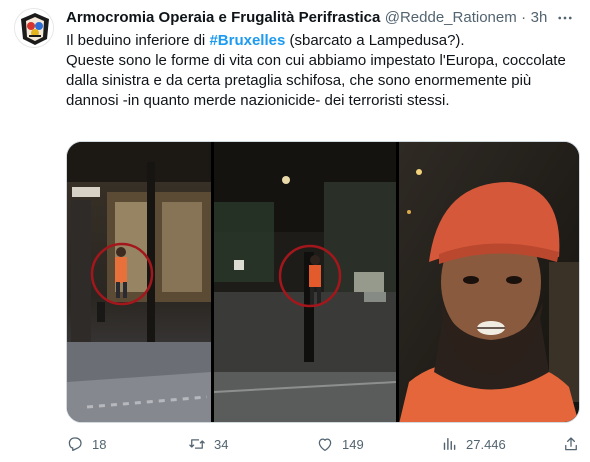  What do you see at coordinates (247, 40) in the screenshot?
I see `hashtag-link: #Bruxelles` at bounding box center [247, 40].